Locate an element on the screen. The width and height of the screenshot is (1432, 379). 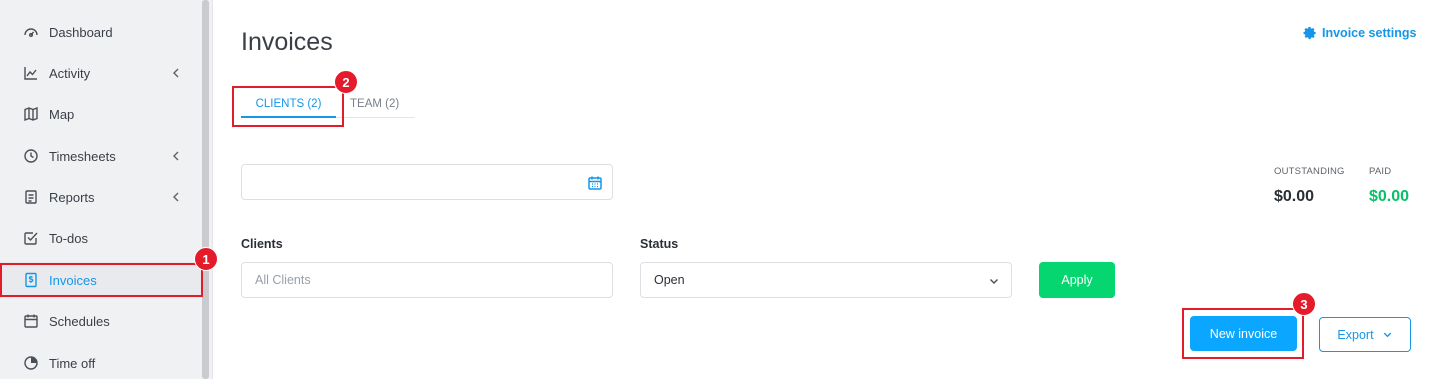
sidebar-item-label: Dashboard is located at coordinates (81, 32).